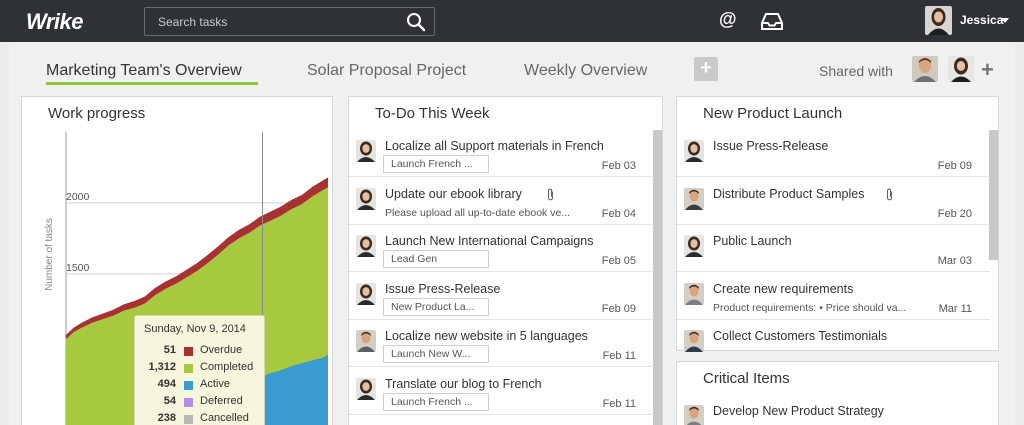  What do you see at coordinates (169, 350) in the screenshot?
I see `tooltip-value: 51` at bounding box center [169, 350].